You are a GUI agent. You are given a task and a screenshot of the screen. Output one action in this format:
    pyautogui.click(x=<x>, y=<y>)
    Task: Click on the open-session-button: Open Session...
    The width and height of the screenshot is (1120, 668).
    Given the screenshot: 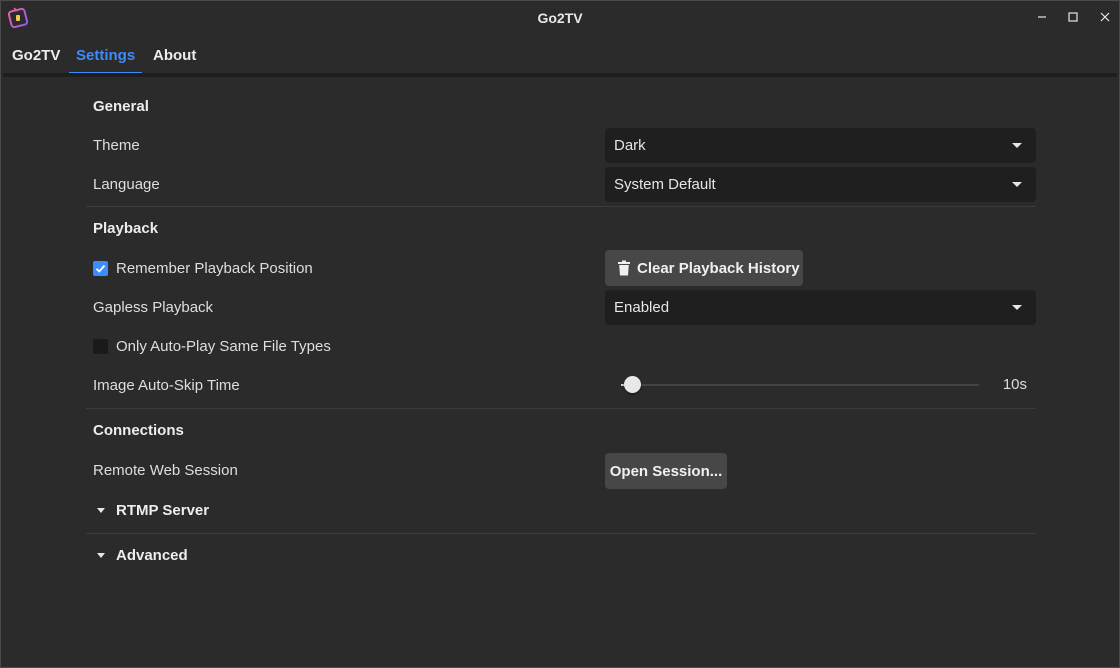 What is the action you would take?
    pyautogui.click(x=666, y=471)
    